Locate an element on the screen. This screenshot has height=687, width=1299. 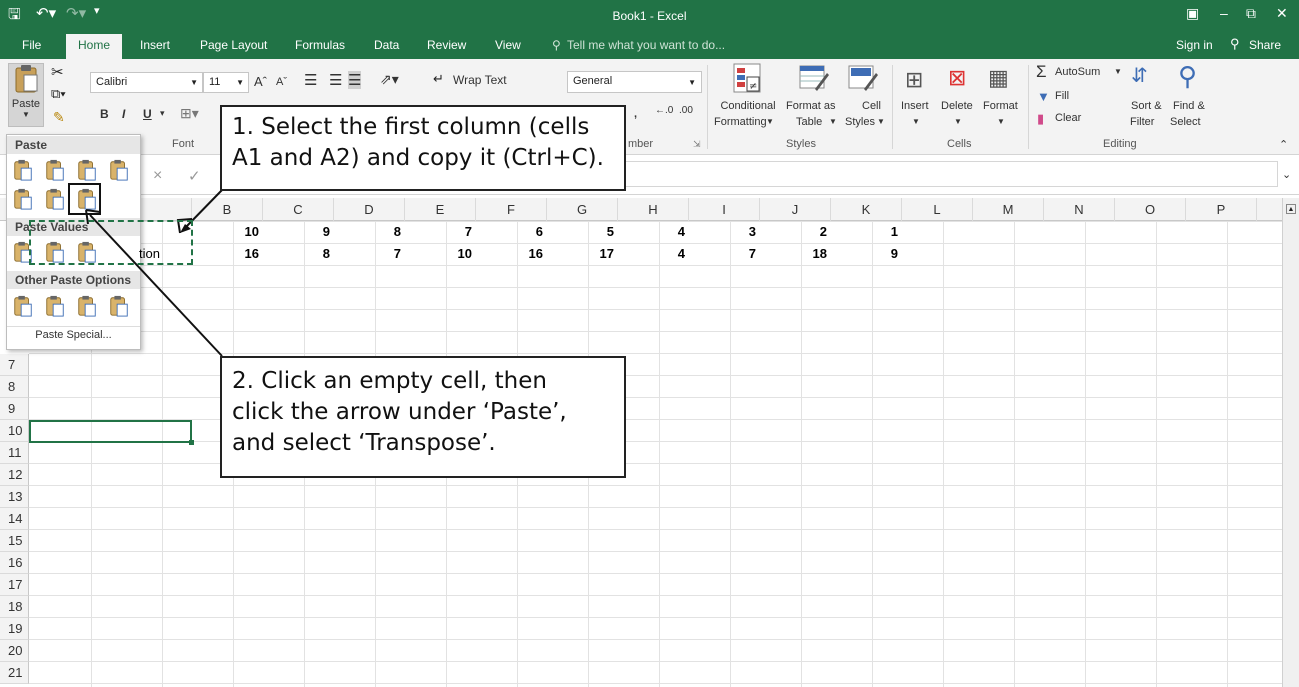
cell-i1: 3 is located at coordinates (724, 232).